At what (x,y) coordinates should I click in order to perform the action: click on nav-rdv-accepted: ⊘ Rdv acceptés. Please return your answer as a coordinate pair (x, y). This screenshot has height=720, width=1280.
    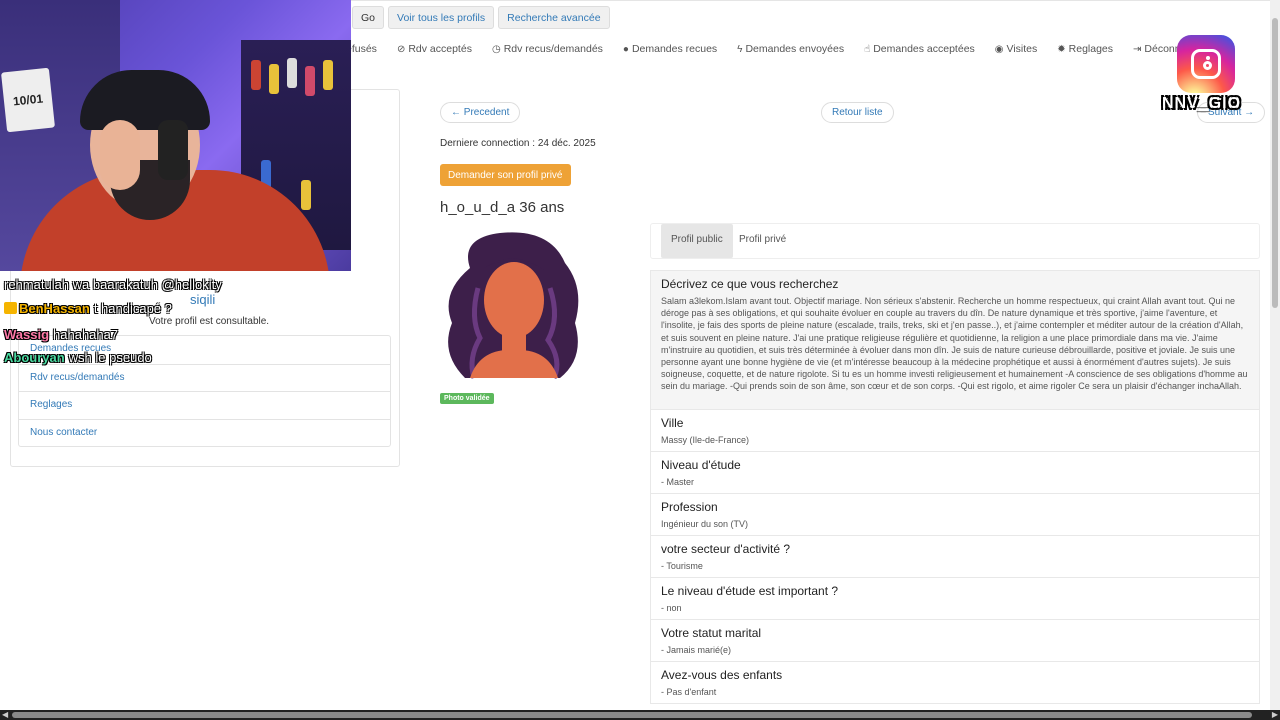
    Looking at the image, I should click on (434, 49).